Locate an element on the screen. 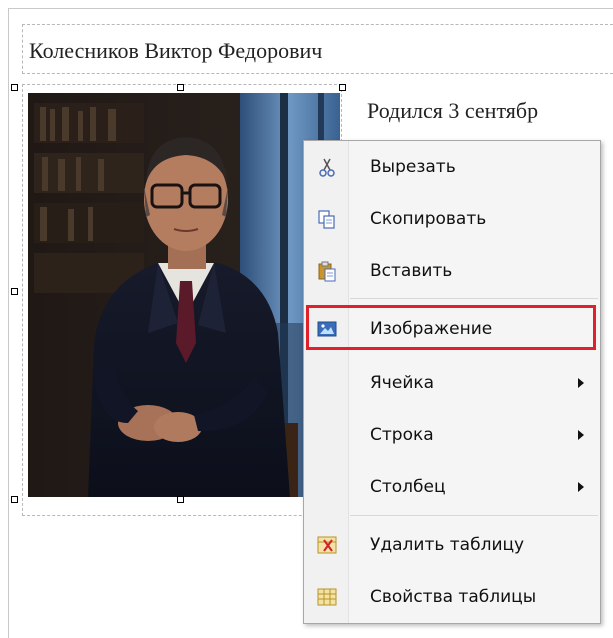 The width and height of the screenshot is (613, 638). menu-item-copy: Скопировать is located at coordinates (452, 219).